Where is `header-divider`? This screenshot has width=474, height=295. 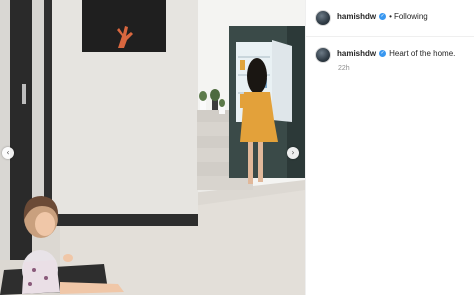
header-divider is located at coordinates (390, 36).